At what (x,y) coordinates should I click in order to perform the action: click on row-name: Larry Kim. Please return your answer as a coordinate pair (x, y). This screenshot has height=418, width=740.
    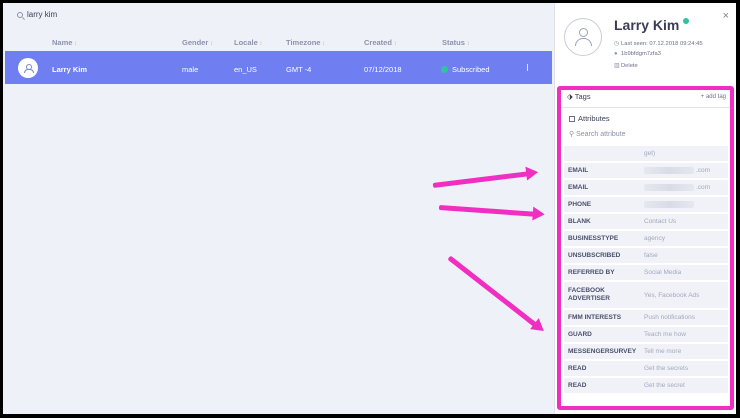
    Looking at the image, I should click on (70, 69).